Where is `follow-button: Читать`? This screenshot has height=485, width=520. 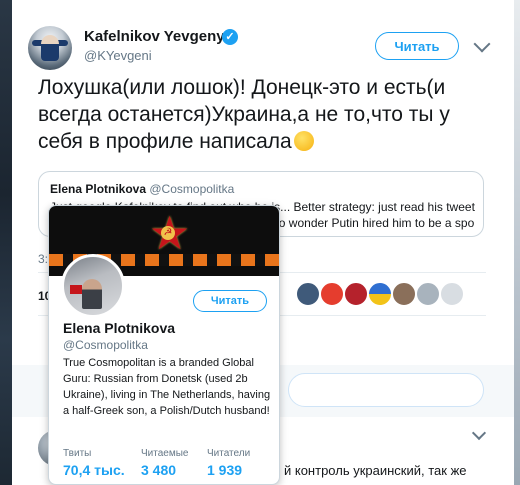
follow-button: Читать is located at coordinates (417, 46).